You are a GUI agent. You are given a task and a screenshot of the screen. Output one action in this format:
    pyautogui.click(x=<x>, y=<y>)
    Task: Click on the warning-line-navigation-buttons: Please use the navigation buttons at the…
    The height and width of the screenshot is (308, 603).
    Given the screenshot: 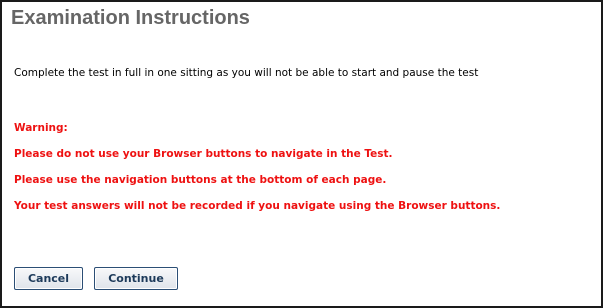 What is the action you would take?
    pyautogui.click(x=200, y=180)
    